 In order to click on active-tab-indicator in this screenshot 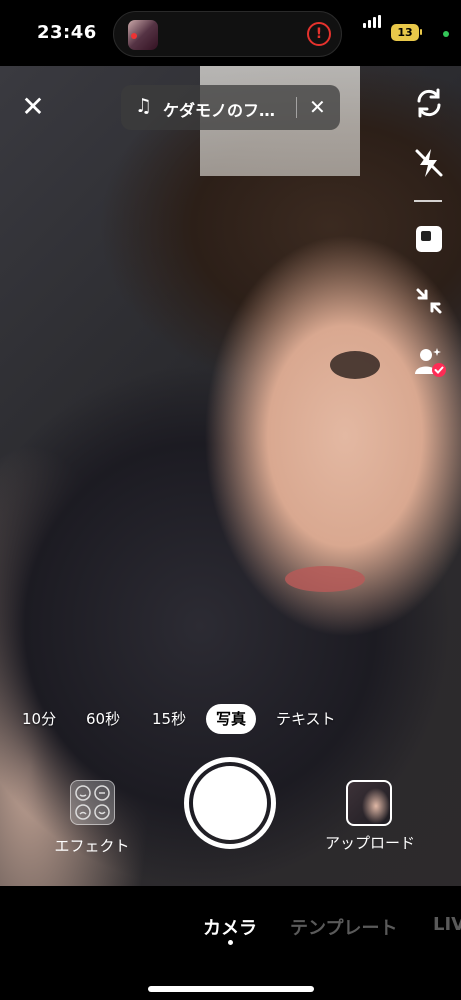, I will do `click(230, 942)`.